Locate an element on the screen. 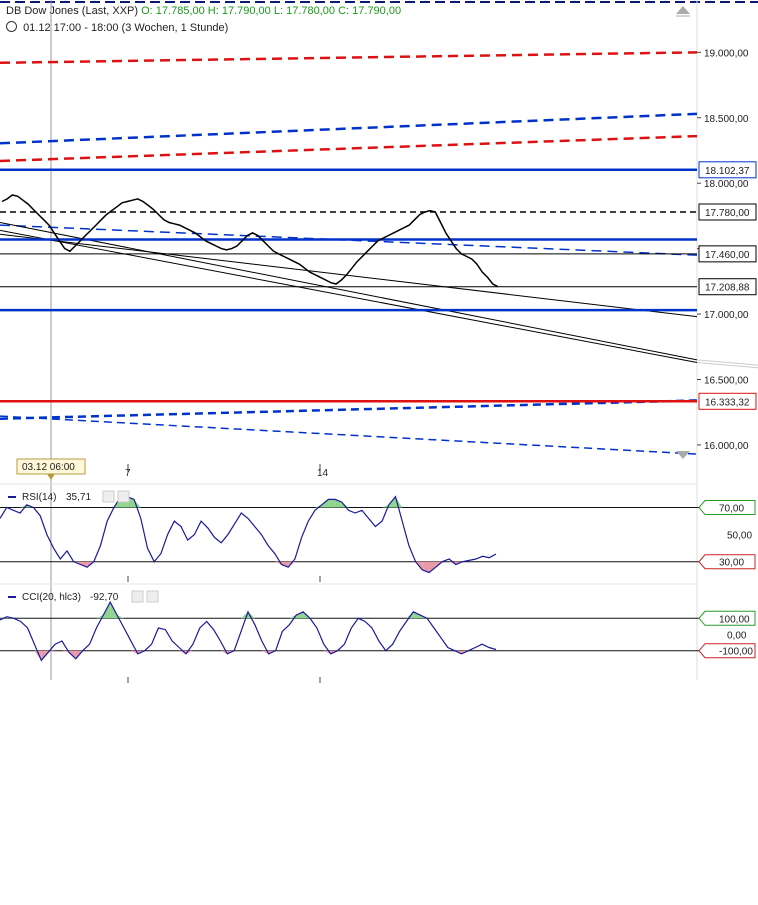 This screenshot has height=905, width=758. price-tick-label: 16.500,00 is located at coordinates (726, 380).